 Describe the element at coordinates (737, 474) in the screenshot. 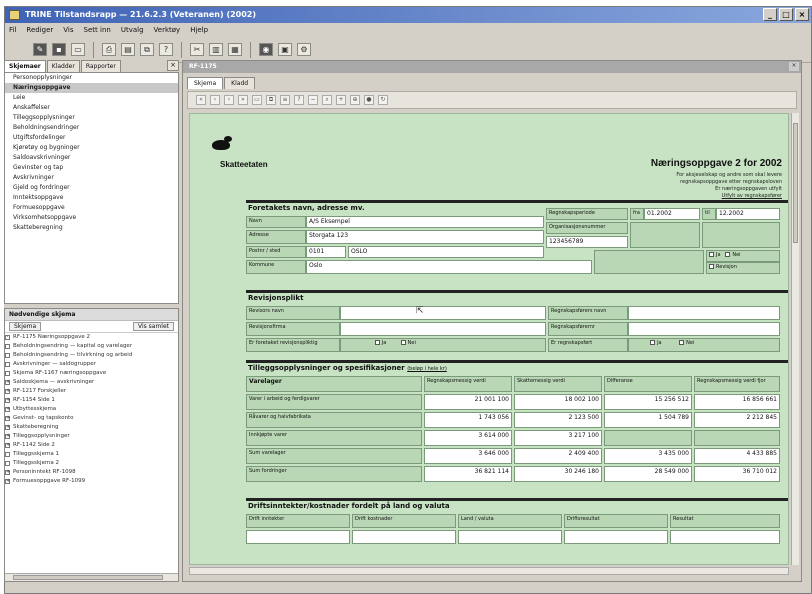

I see `amount-field: 36 710 012` at that location.